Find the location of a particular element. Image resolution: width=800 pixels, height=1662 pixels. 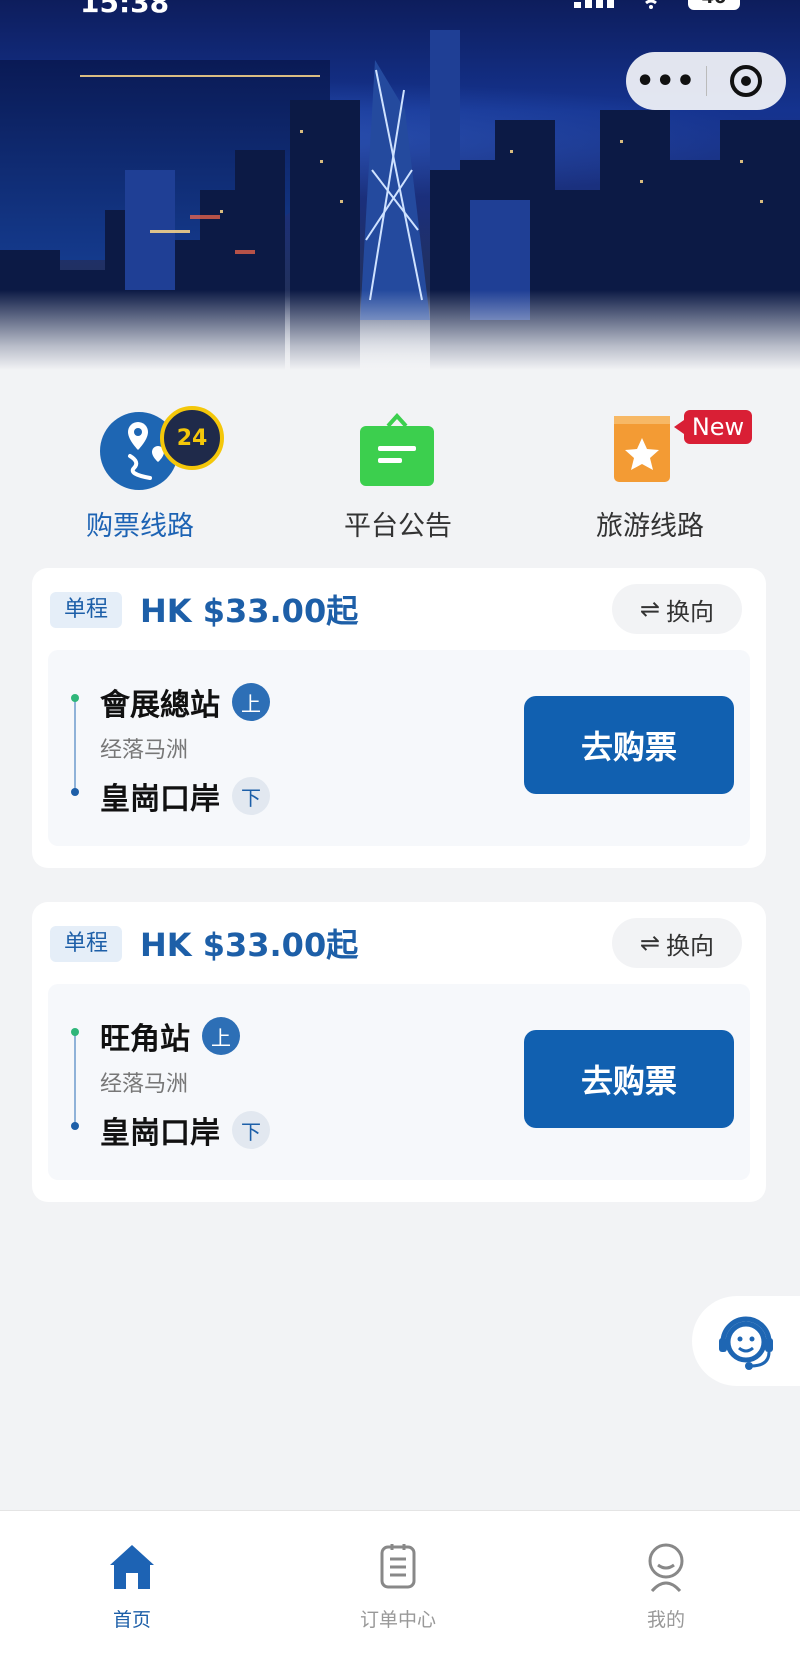

origin-name: 旺角站 is located at coordinates (145, 1039).